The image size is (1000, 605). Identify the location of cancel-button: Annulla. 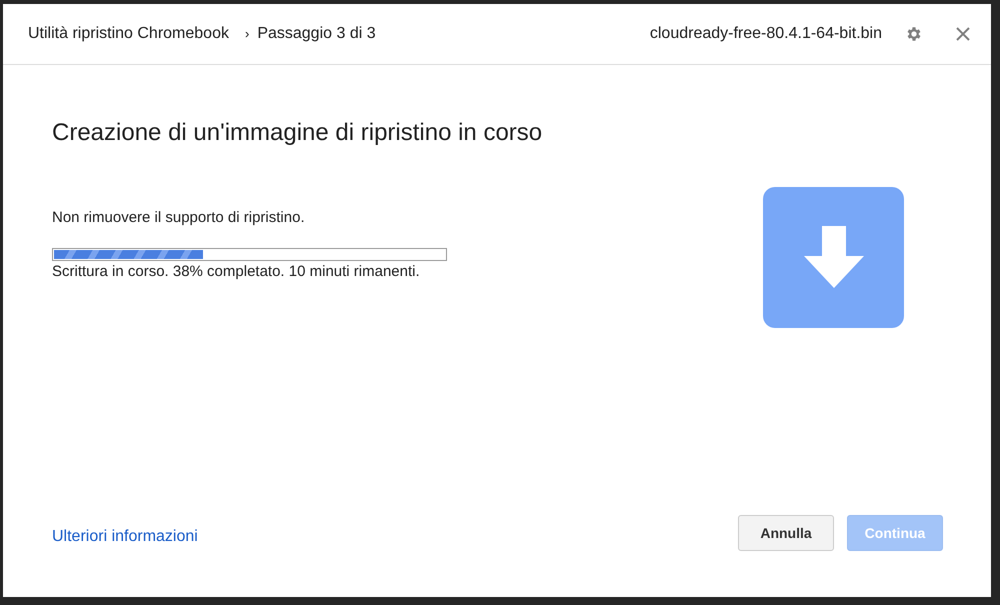
(786, 533).